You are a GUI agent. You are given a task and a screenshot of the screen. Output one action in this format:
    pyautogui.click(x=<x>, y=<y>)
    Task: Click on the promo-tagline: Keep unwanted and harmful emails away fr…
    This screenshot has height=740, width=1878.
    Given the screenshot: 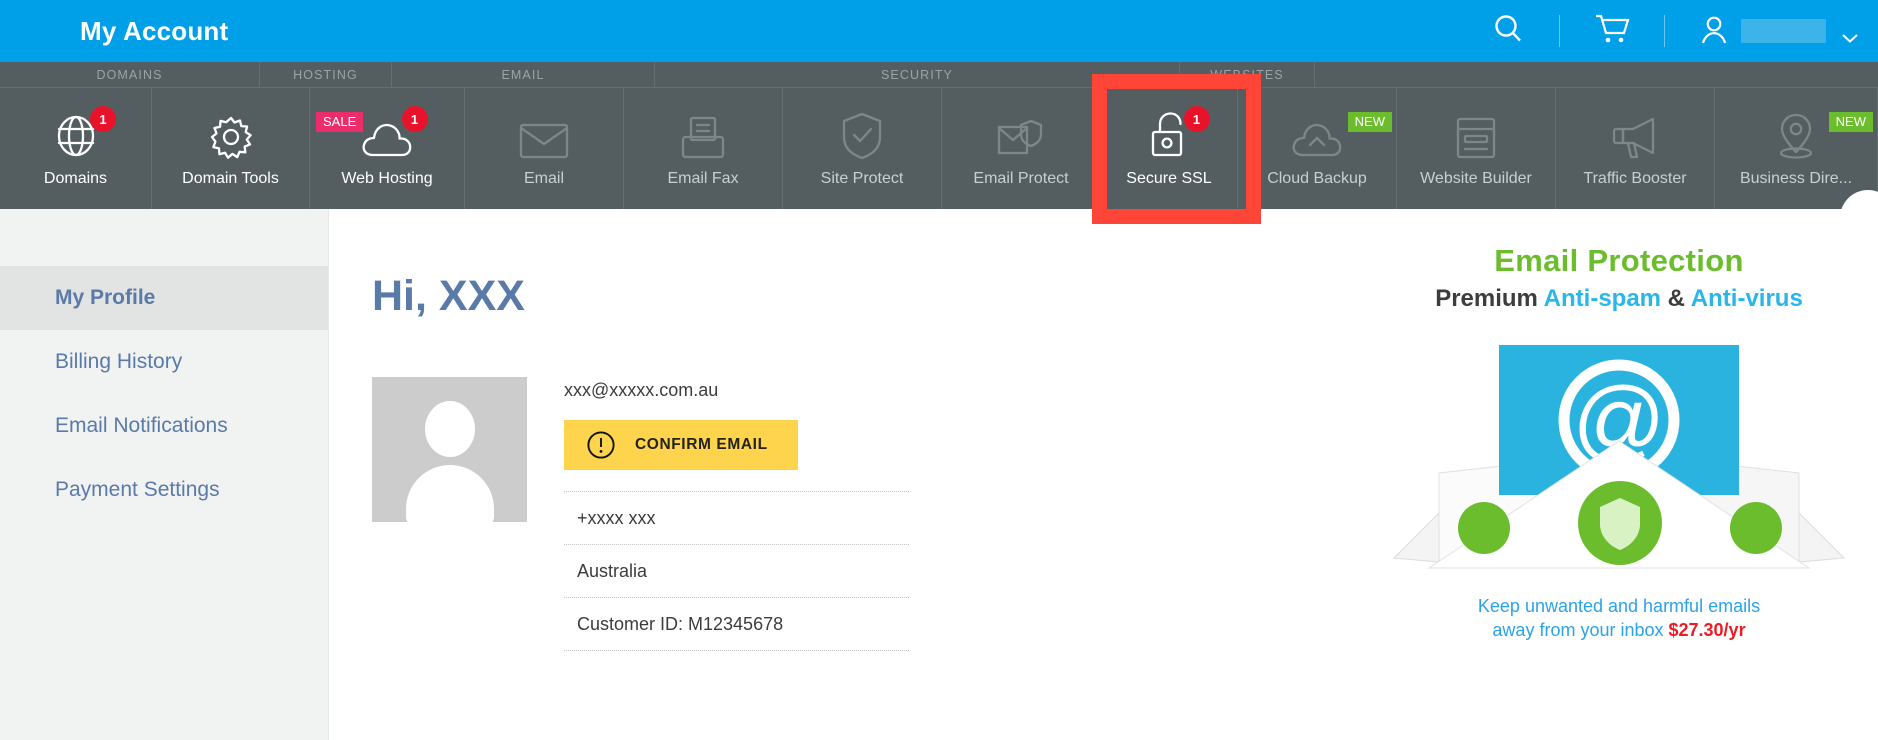 What is the action you would take?
    pyautogui.click(x=1619, y=618)
    